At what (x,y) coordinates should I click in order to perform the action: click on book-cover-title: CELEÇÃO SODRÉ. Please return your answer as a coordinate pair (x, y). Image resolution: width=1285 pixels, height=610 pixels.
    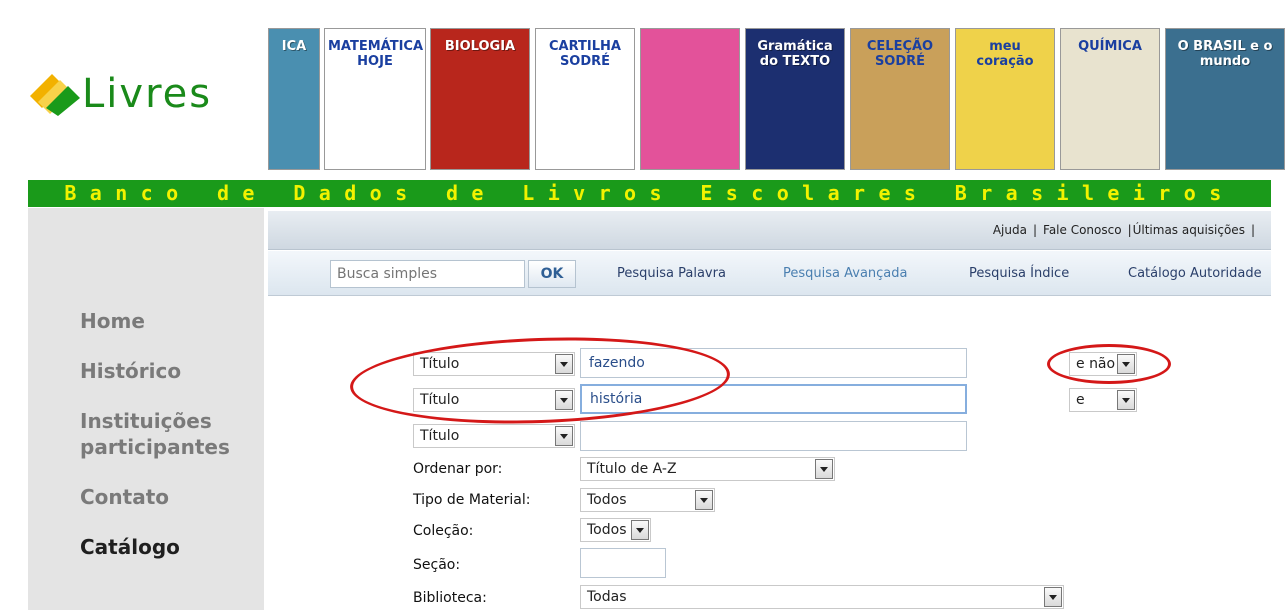
    Looking at the image, I should click on (900, 54).